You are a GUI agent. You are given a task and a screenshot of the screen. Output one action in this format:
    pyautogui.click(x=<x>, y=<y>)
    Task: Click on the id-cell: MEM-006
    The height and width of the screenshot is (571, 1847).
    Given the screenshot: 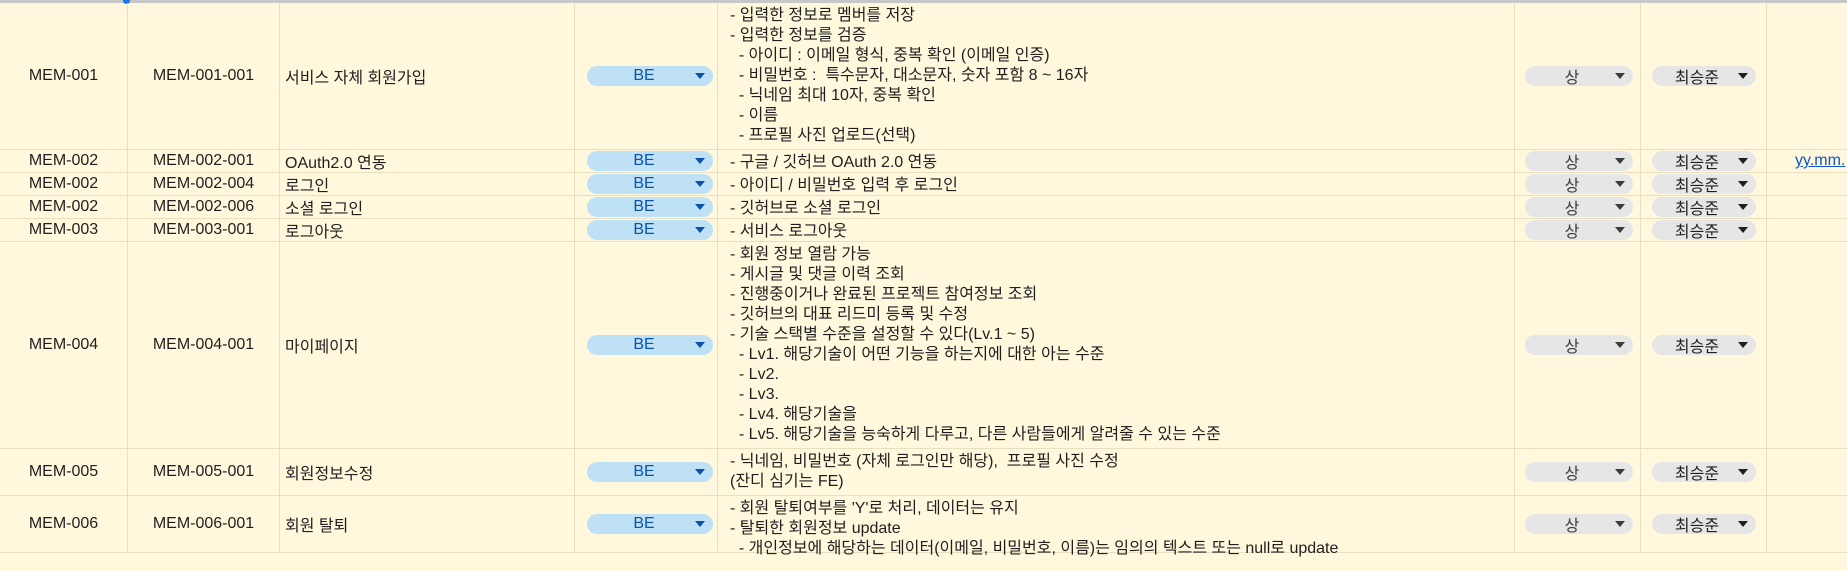 What is the action you would take?
    pyautogui.click(x=64, y=524)
    